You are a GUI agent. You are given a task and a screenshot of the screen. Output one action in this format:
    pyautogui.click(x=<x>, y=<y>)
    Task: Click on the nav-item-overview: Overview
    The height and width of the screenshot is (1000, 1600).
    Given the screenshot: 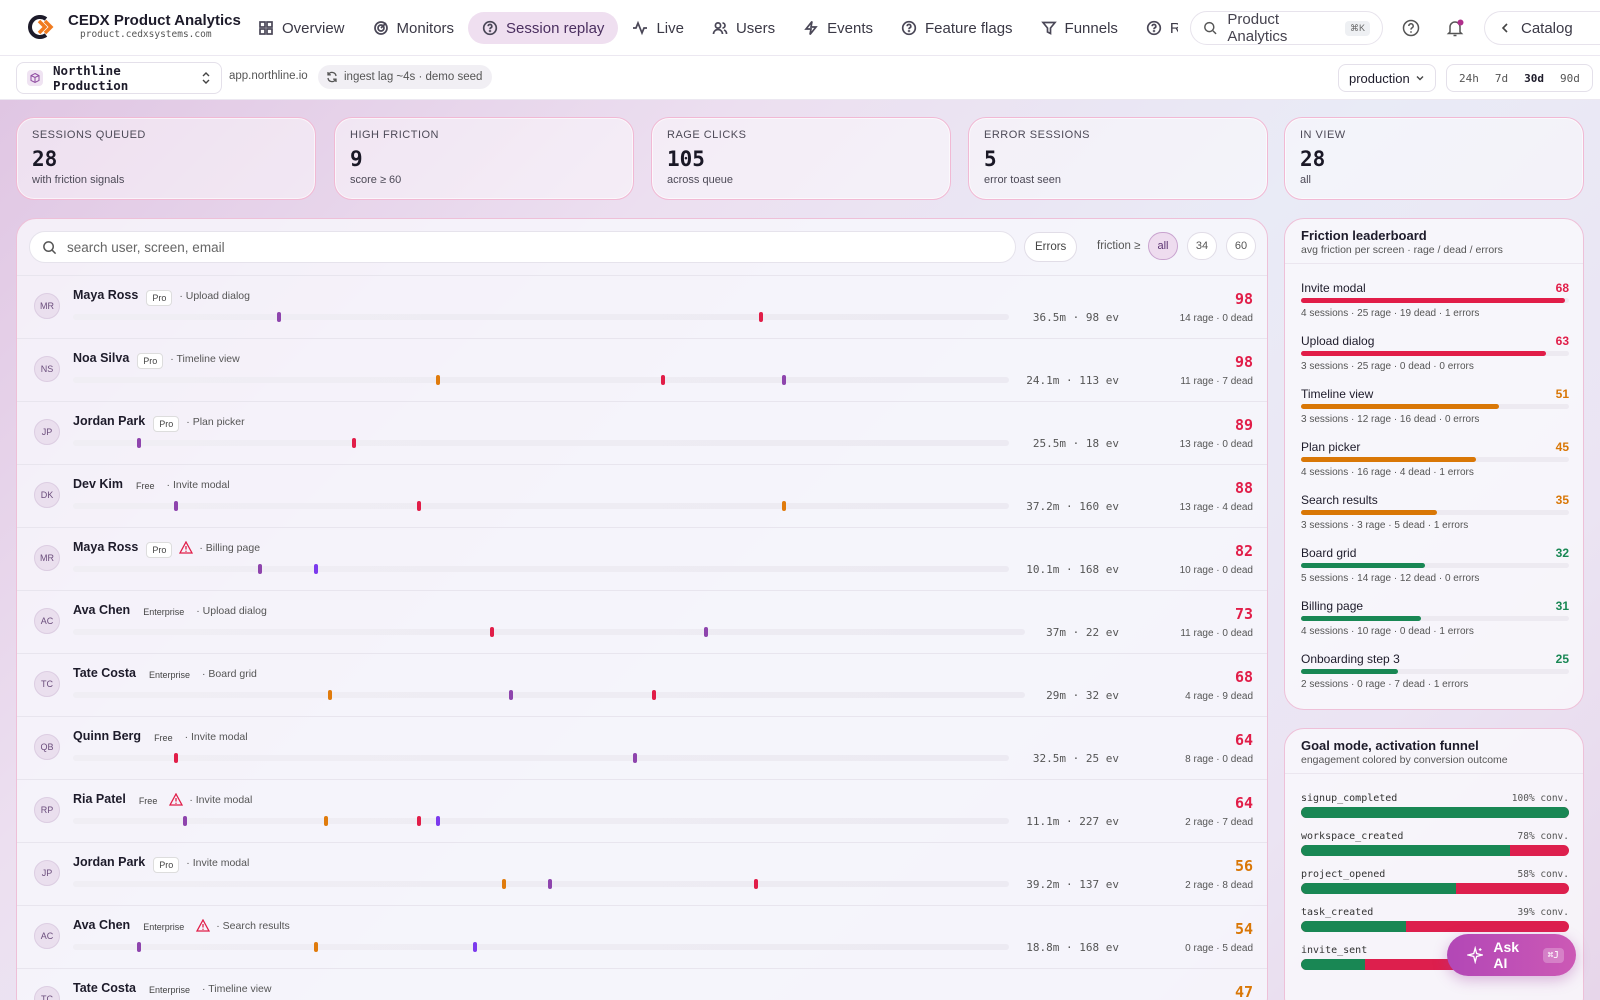 What is the action you would take?
    pyautogui.click(x=301, y=28)
    